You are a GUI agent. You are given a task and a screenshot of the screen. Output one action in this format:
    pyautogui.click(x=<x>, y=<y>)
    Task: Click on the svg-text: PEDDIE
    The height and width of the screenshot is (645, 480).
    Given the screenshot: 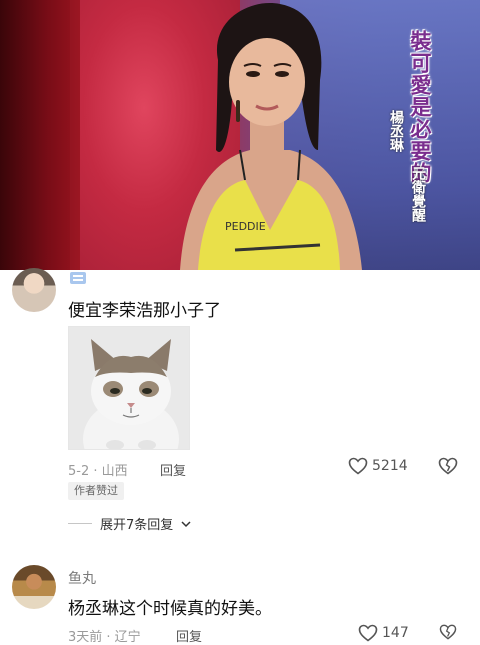 What is the action you would take?
    pyautogui.click(x=245, y=226)
    